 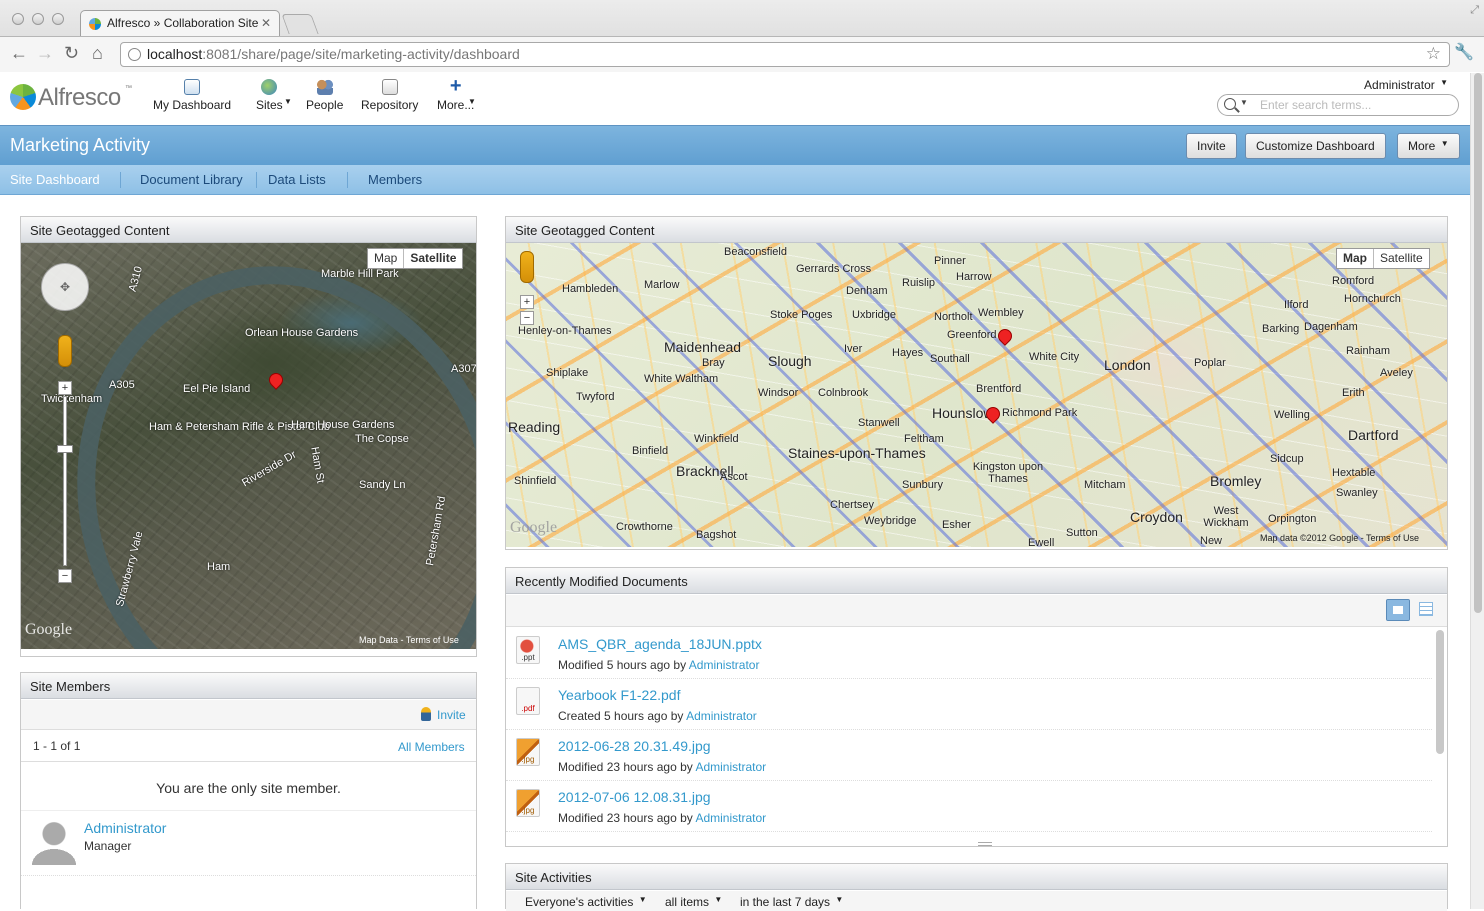 I want to click on map-label: Slough, so click(x=790, y=361).